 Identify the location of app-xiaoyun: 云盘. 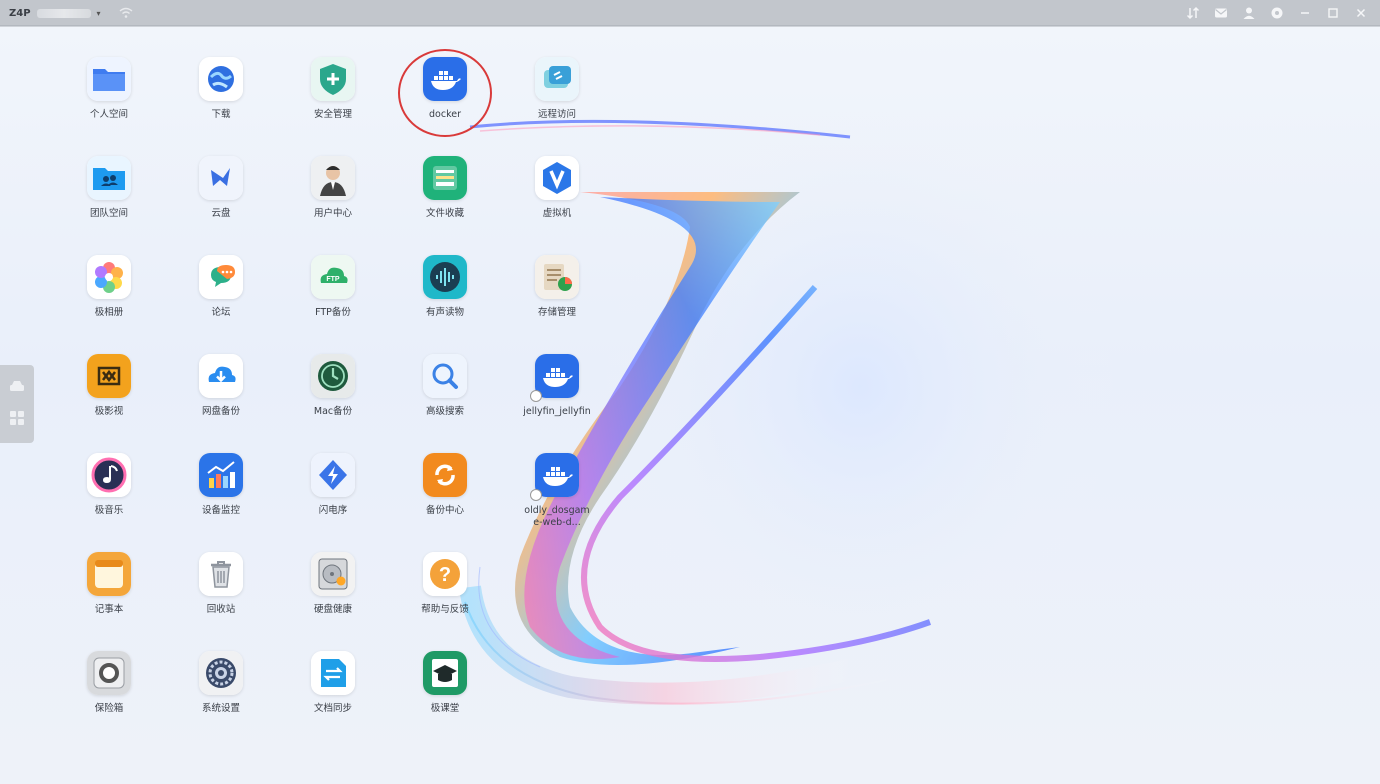
(221, 188).